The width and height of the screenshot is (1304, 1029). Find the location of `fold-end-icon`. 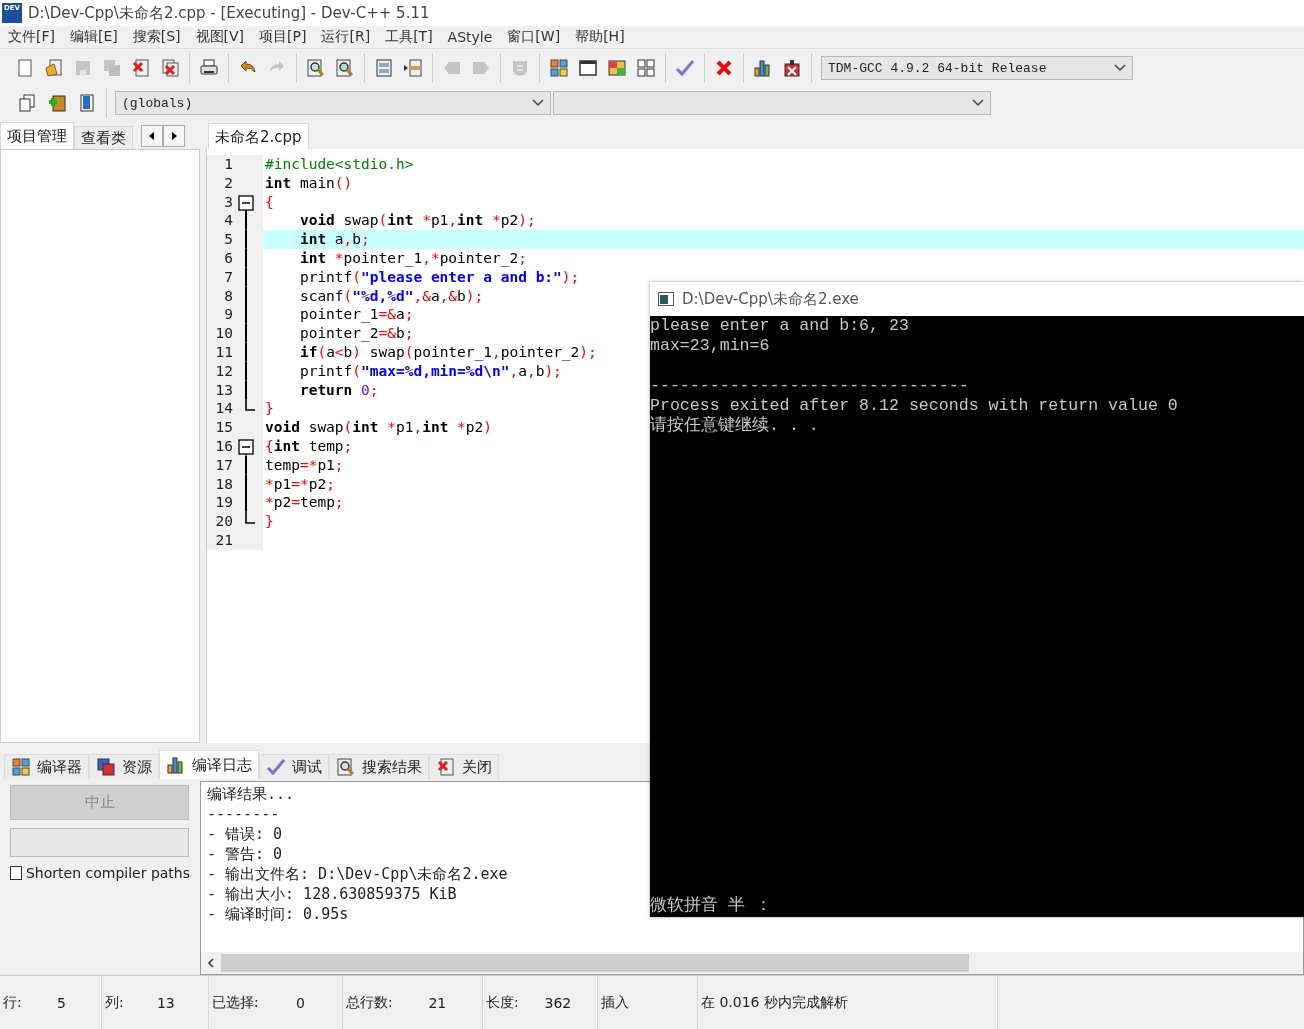

fold-end-icon is located at coordinates (250, 405).